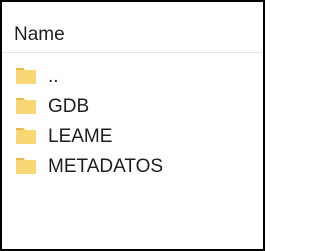 This screenshot has width=320, height=251. What do you see at coordinates (69, 106) in the screenshot?
I see `list-item-label: GDB` at bounding box center [69, 106].